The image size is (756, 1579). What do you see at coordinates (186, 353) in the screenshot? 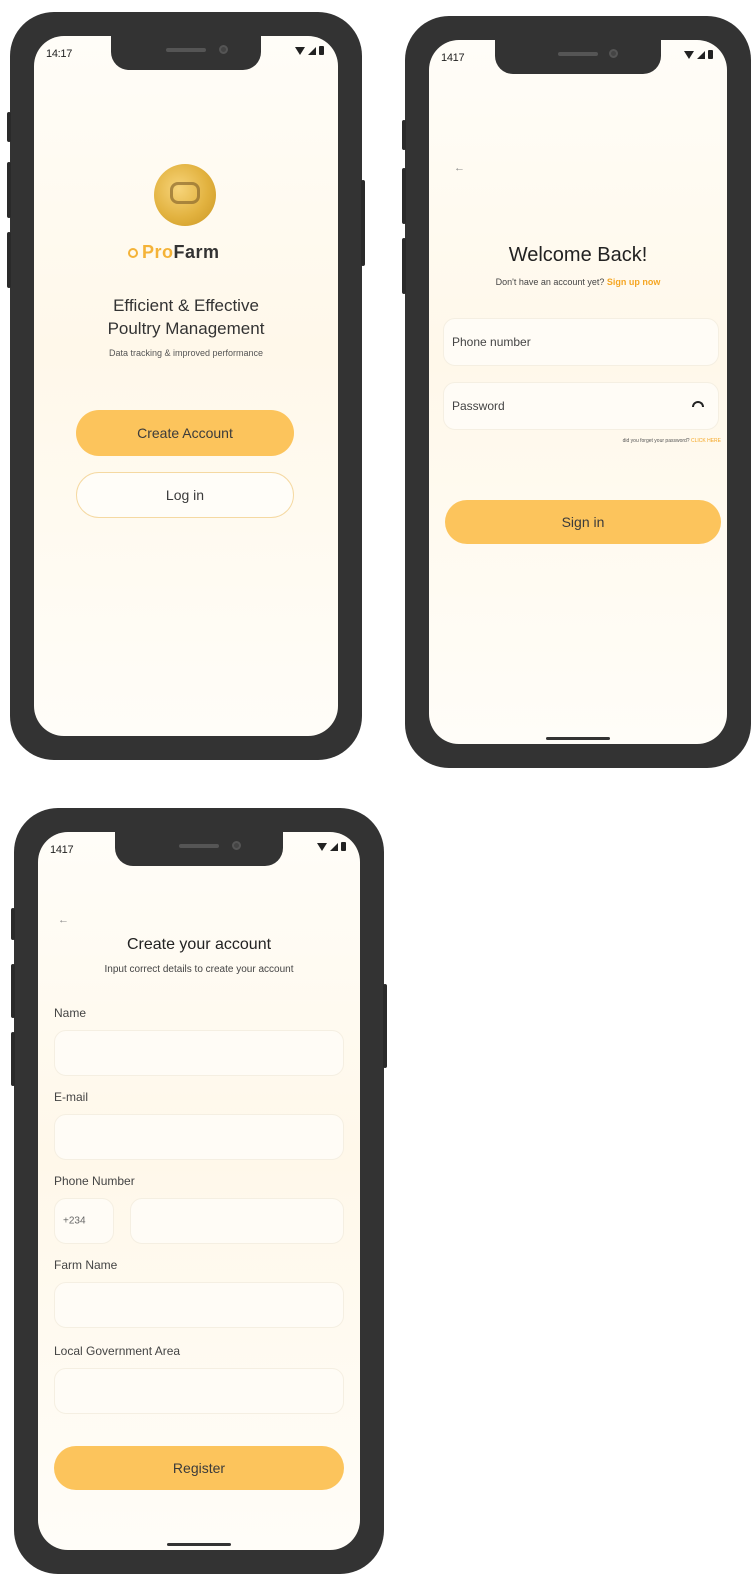
I see `subtitle: Data tracking & improved performance` at bounding box center [186, 353].